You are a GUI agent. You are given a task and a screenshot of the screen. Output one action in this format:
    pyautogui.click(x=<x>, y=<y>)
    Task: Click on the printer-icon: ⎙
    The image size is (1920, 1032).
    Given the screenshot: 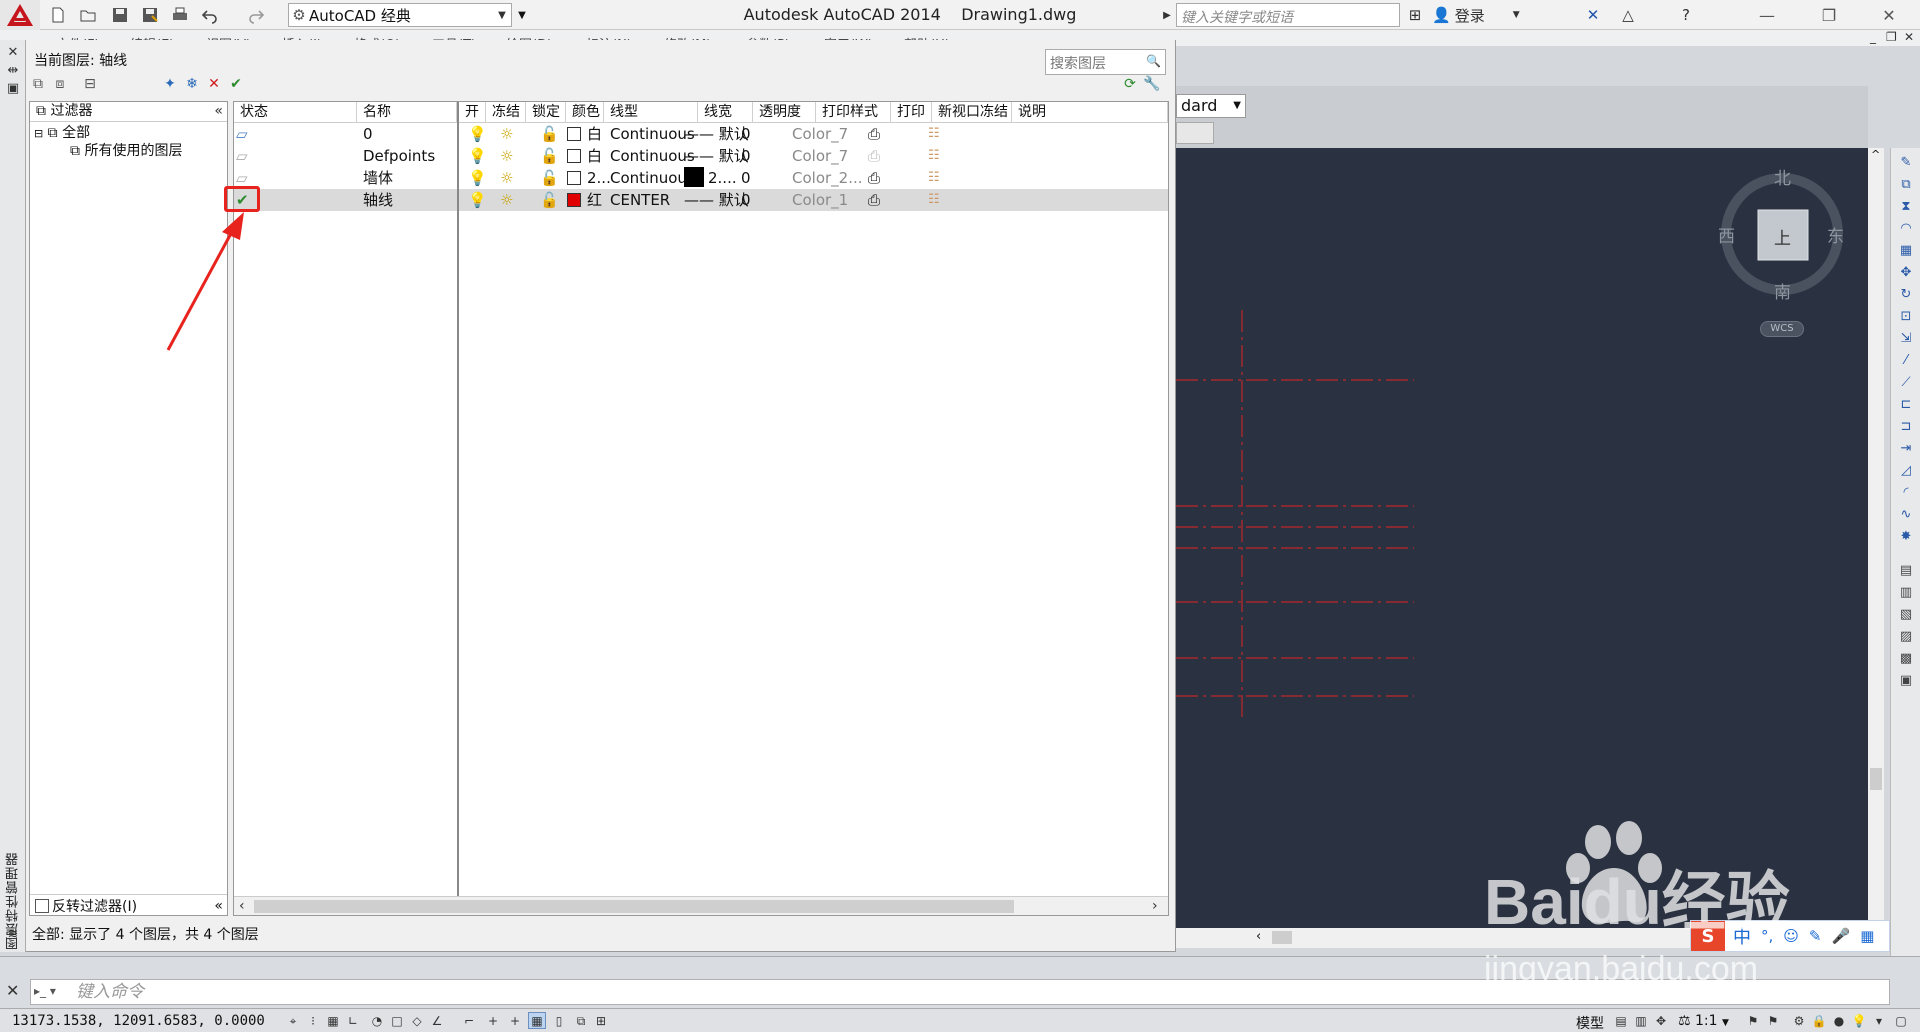 What is the action you would take?
    pyautogui.click(x=874, y=200)
    